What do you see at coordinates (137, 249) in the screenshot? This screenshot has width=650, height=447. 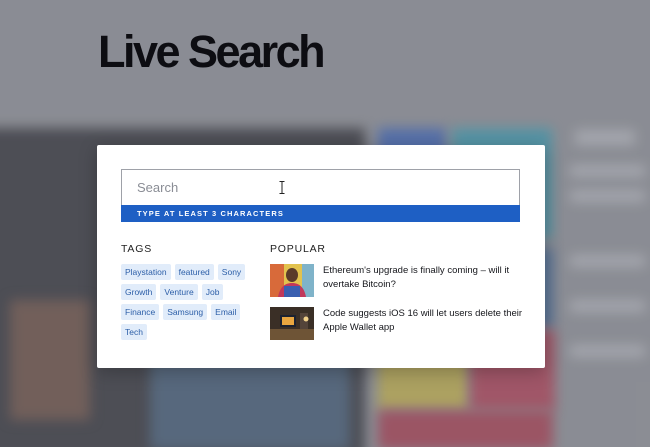 I see `tags-heading: TAGS` at bounding box center [137, 249].